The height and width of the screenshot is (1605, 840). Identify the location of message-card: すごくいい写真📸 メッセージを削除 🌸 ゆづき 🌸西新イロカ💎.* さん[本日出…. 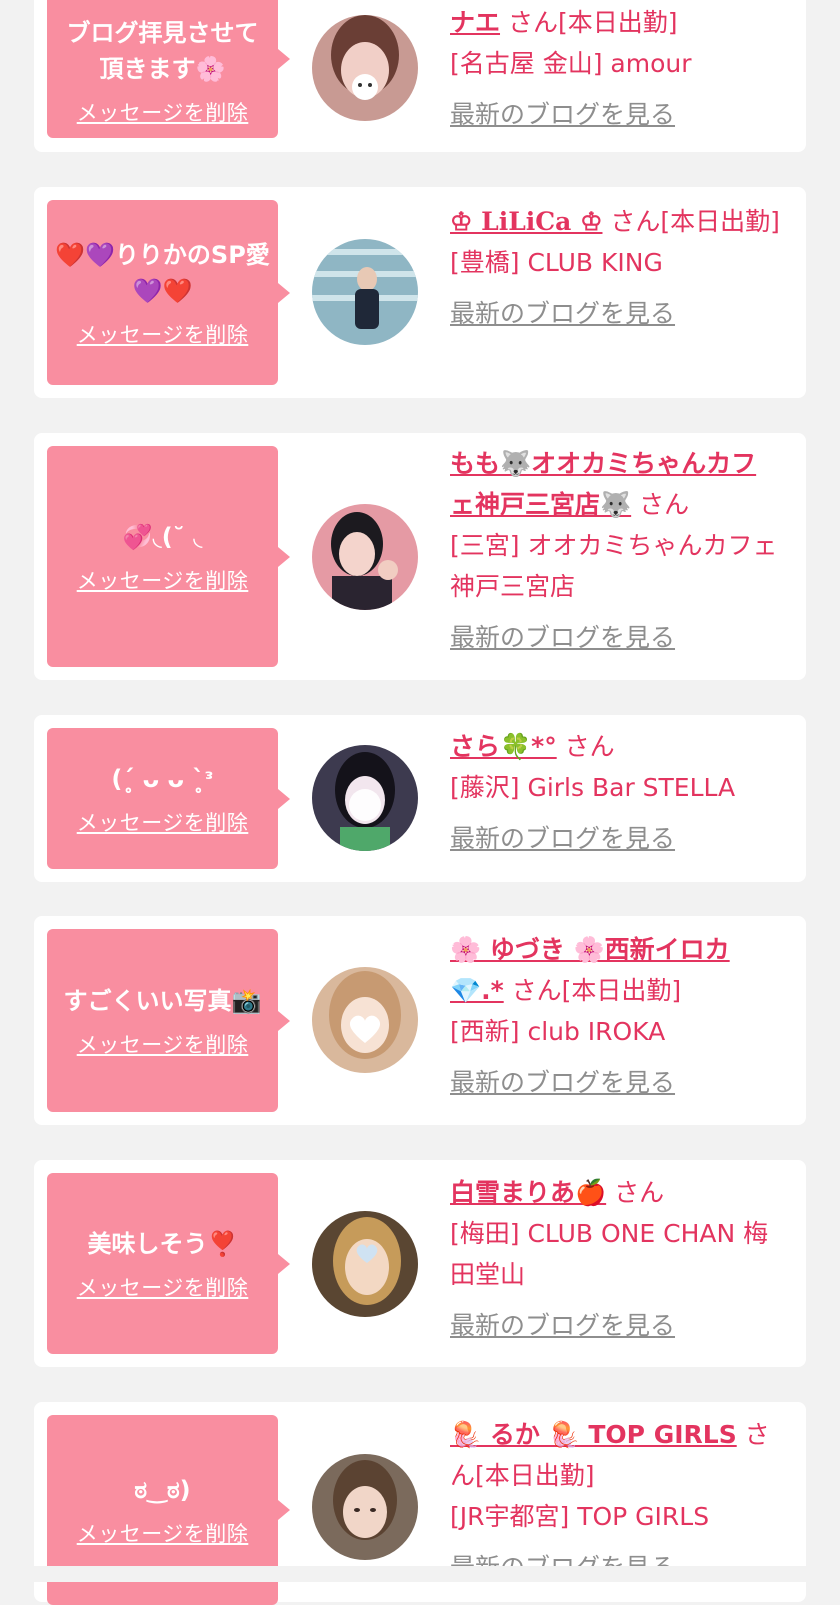
(420, 1020).